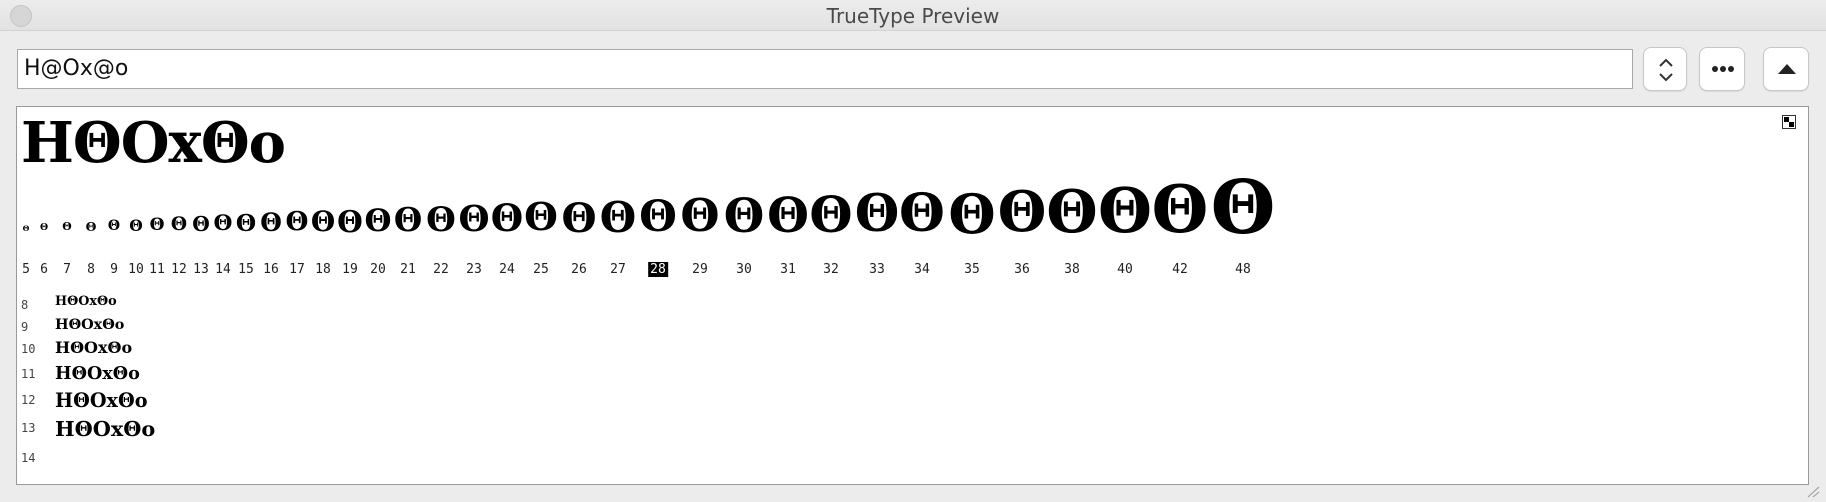  I want to click on glyph-sample-13: Θ, so click(201, 224).